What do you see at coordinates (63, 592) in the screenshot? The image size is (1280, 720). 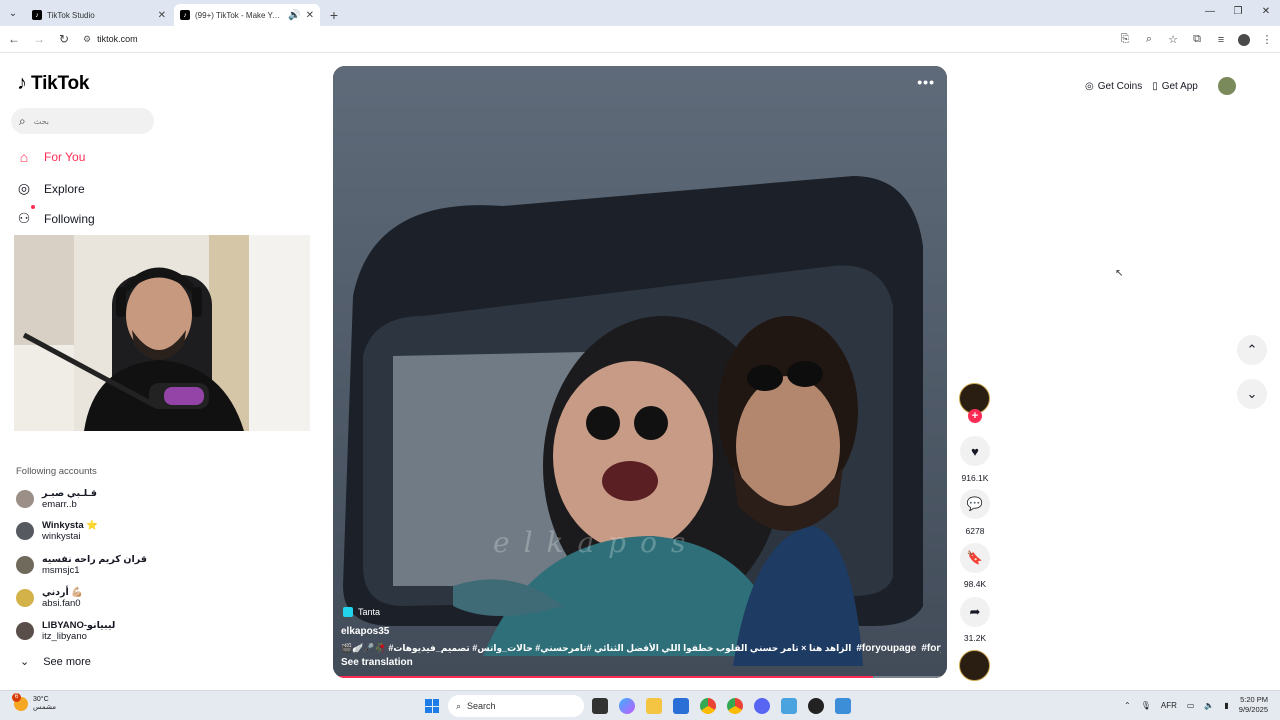 I see `account-name: أردني 💪🏼` at bounding box center [63, 592].